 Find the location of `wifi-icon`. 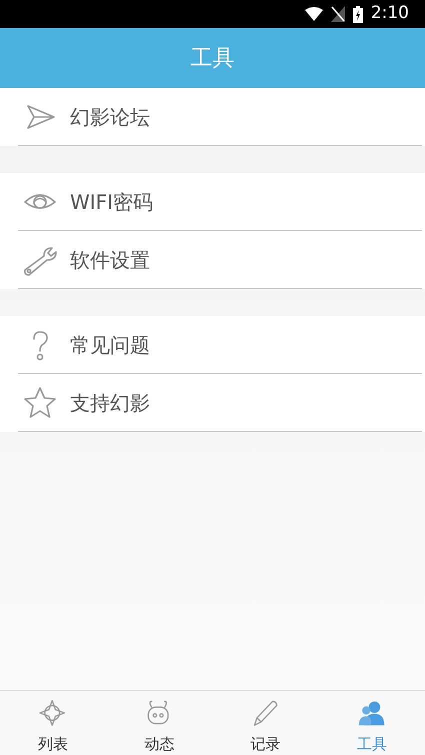

wifi-icon is located at coordinates (313, 14).